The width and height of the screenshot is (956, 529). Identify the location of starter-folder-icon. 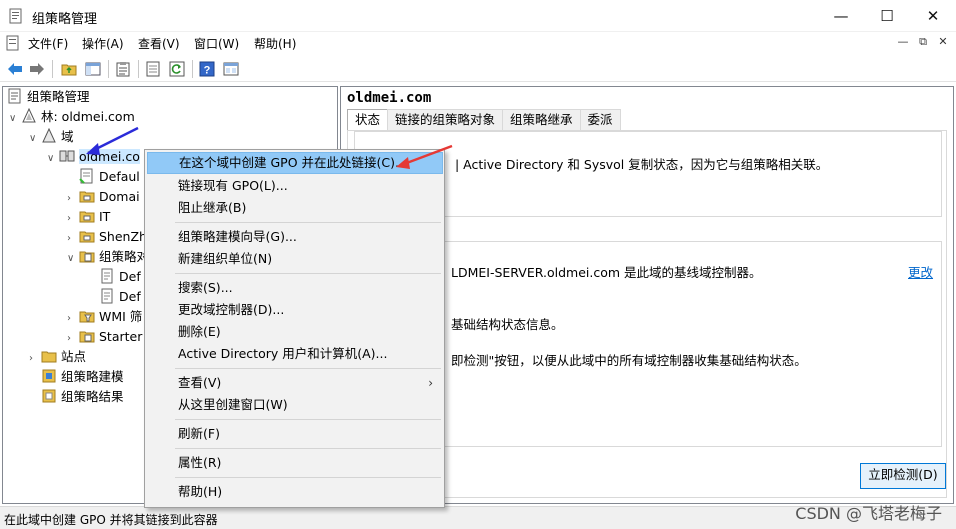
(87, 336).